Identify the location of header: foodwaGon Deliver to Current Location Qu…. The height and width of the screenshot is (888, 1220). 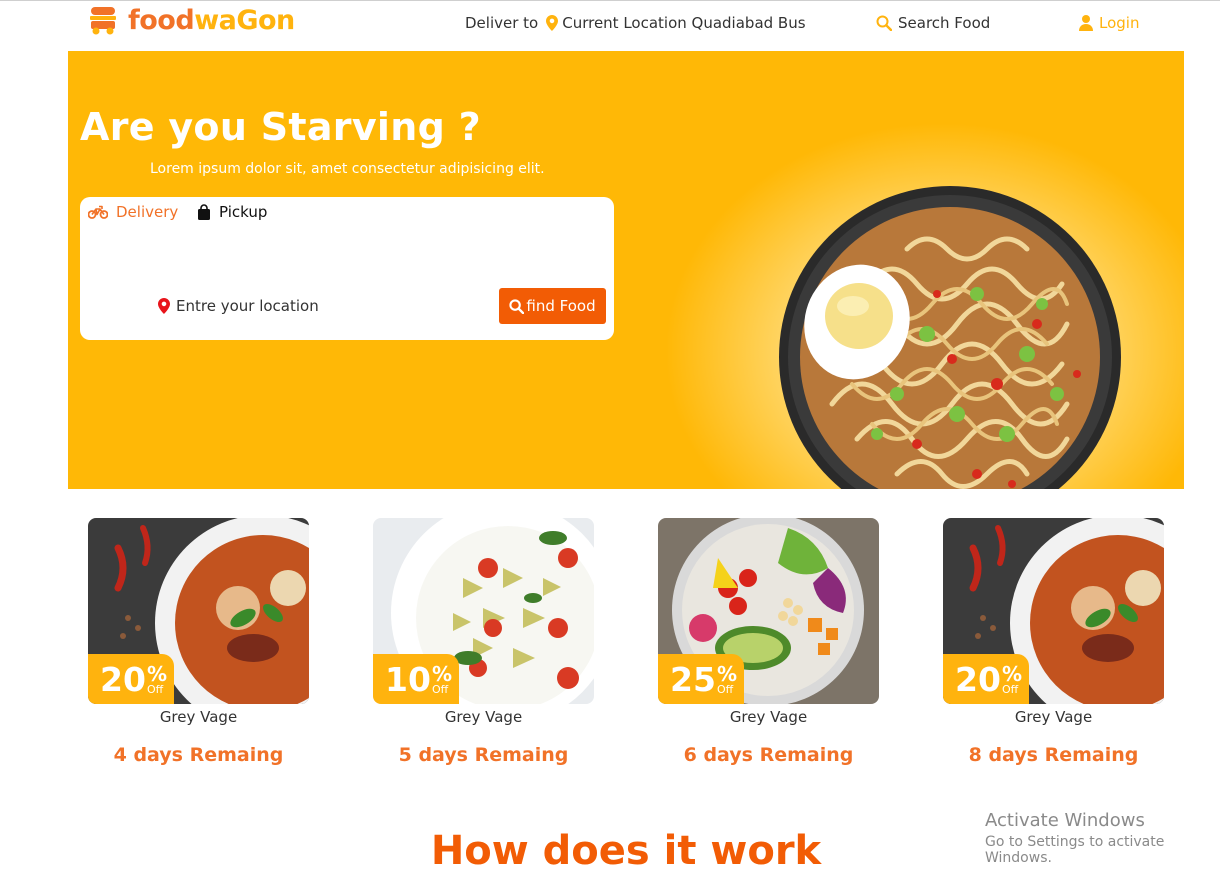
(610, 24).